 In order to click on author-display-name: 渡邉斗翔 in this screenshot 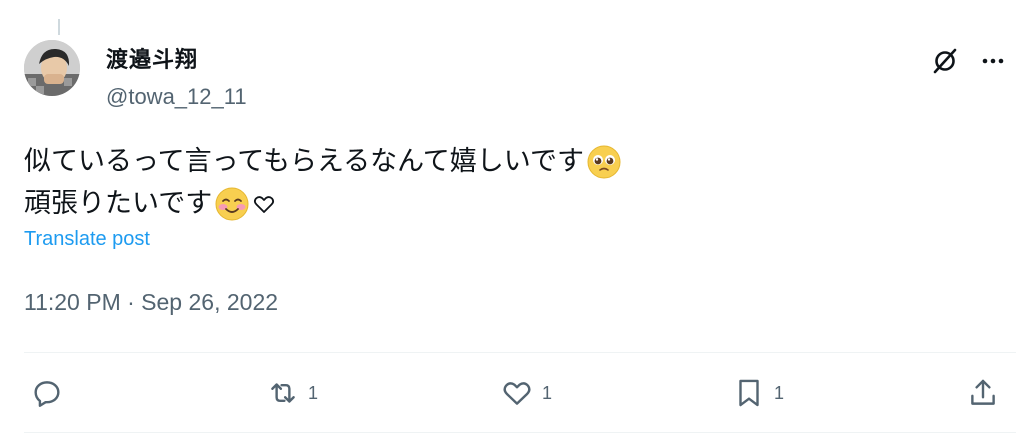, I will do `click(152, 58)`.